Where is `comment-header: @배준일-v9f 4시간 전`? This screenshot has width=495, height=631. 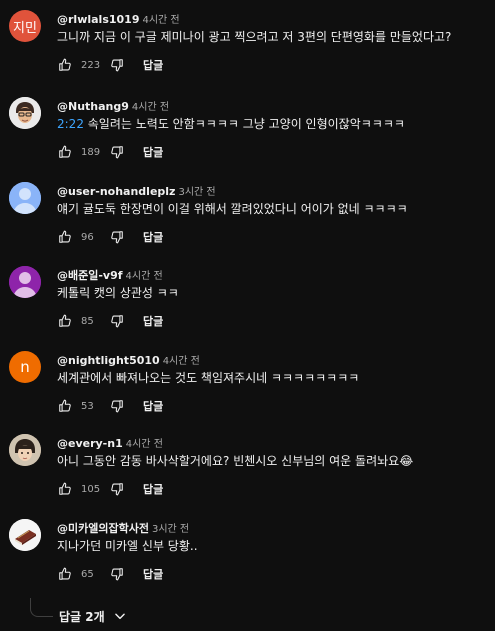
comment-header: @배준일-v9f 4시간 전 is located at coordinates (110, 275).